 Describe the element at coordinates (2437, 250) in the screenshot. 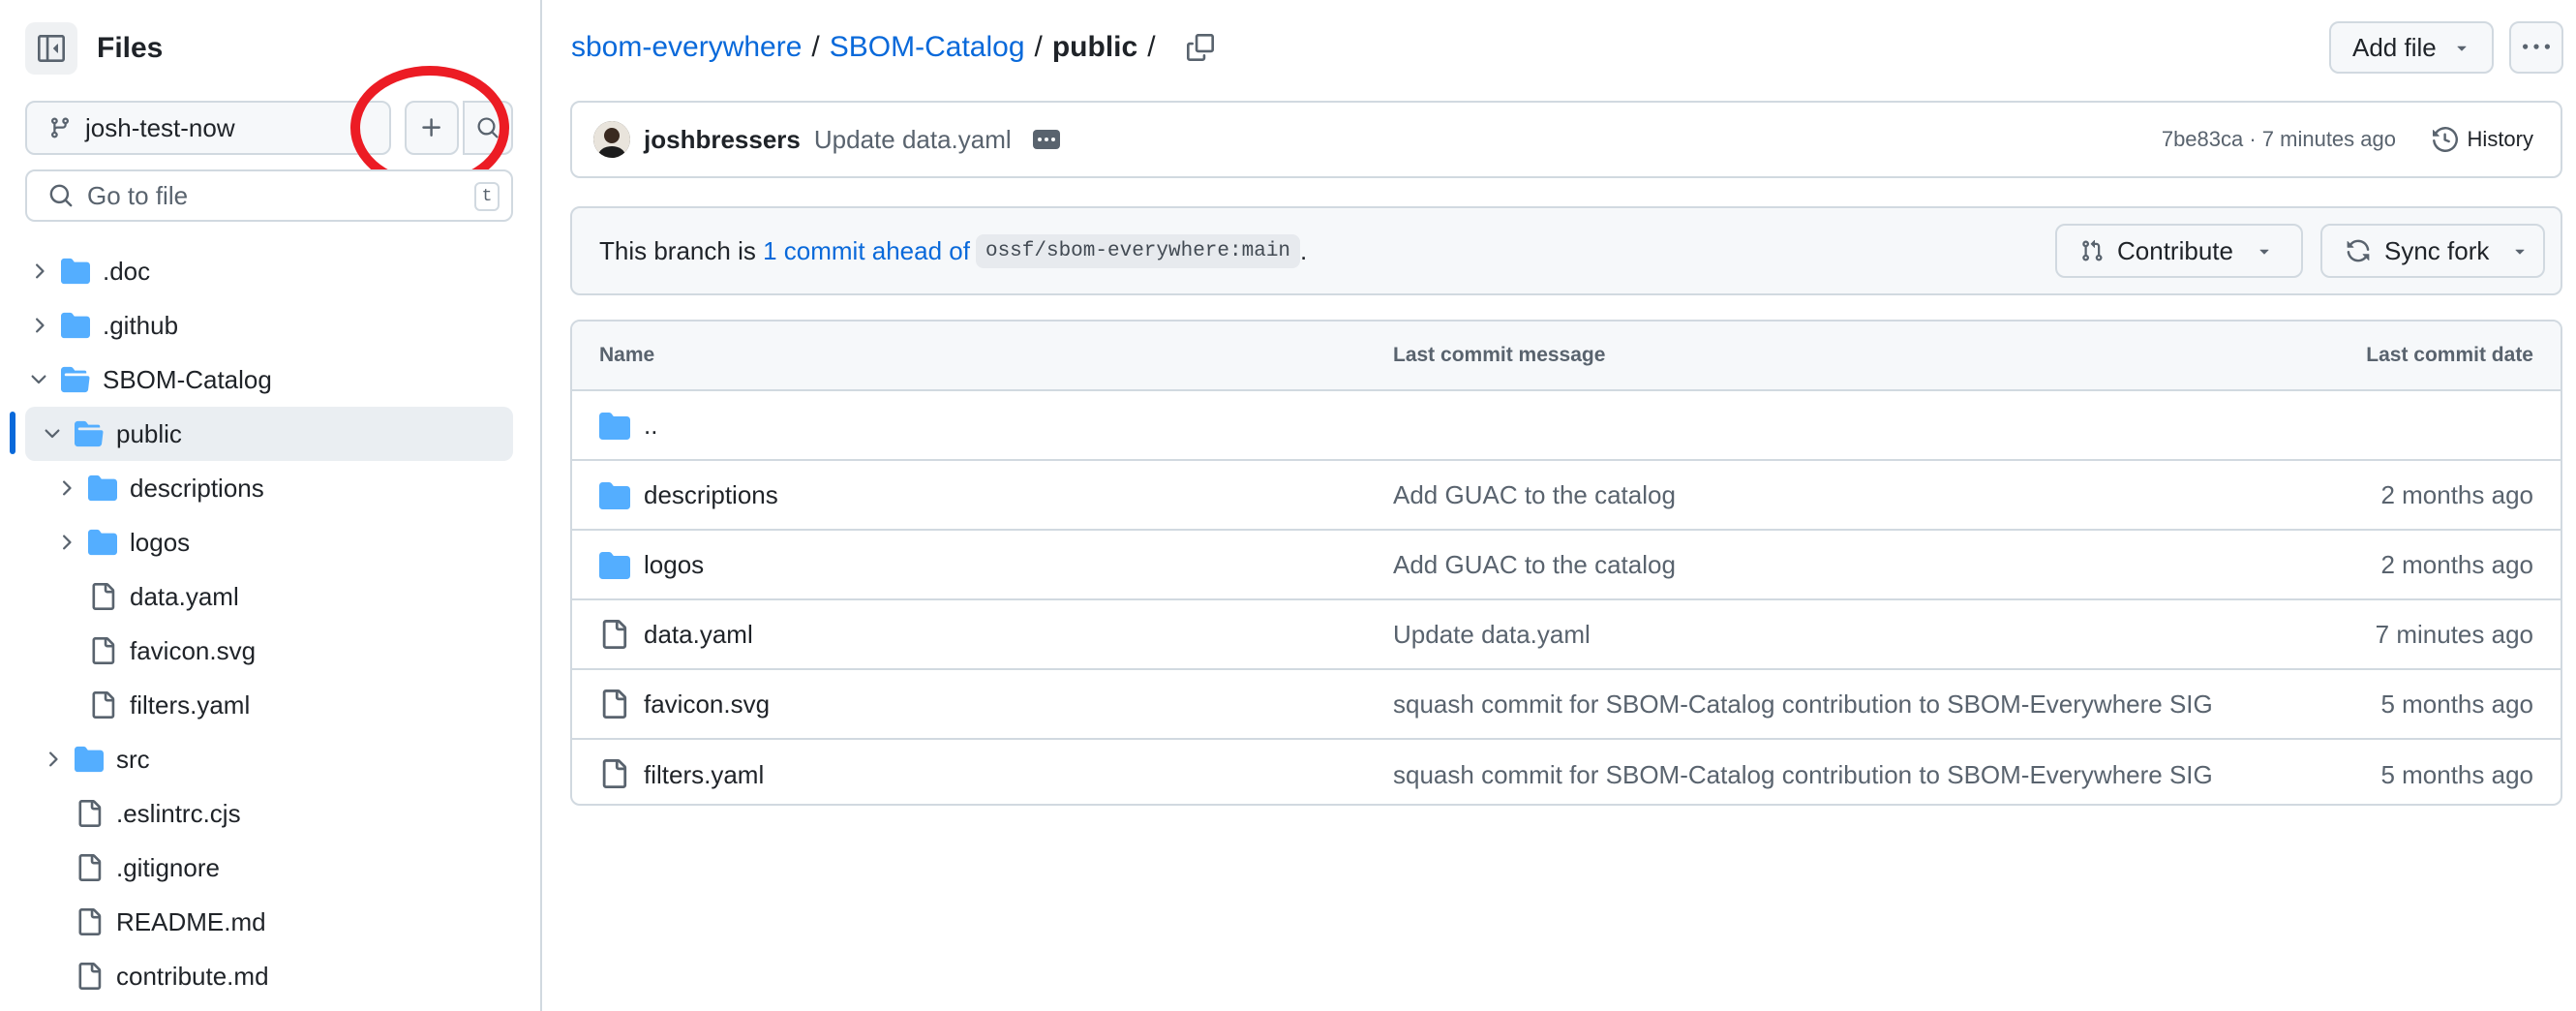

I see `sync-fork-label: Sync fork` at that location.